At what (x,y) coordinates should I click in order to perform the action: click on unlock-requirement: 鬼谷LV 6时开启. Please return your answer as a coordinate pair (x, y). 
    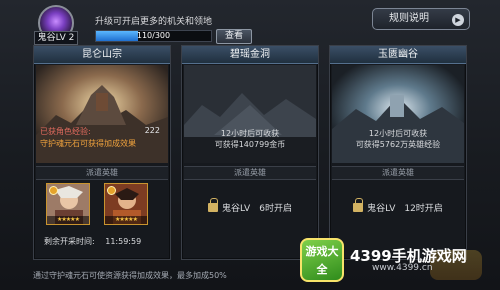
    Looking at the image, I should click on (250, 206).